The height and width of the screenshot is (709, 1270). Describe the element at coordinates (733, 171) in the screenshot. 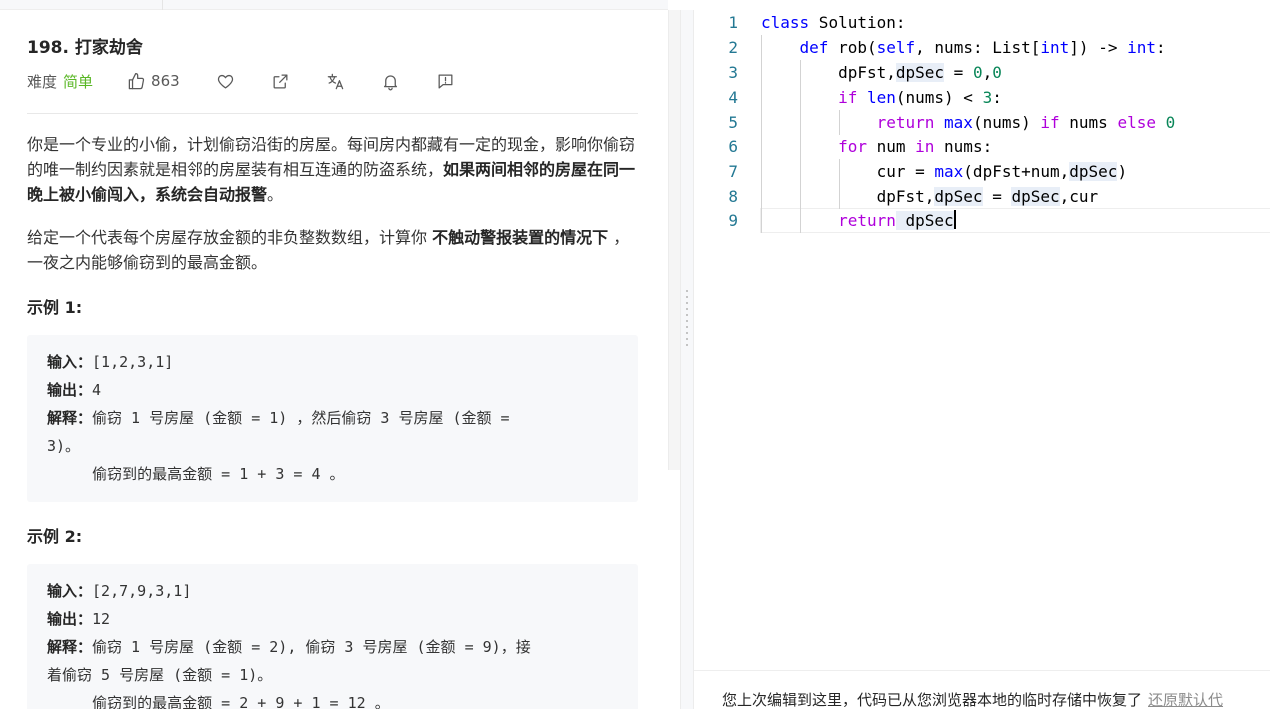

I see `line-number: 7` at that location.